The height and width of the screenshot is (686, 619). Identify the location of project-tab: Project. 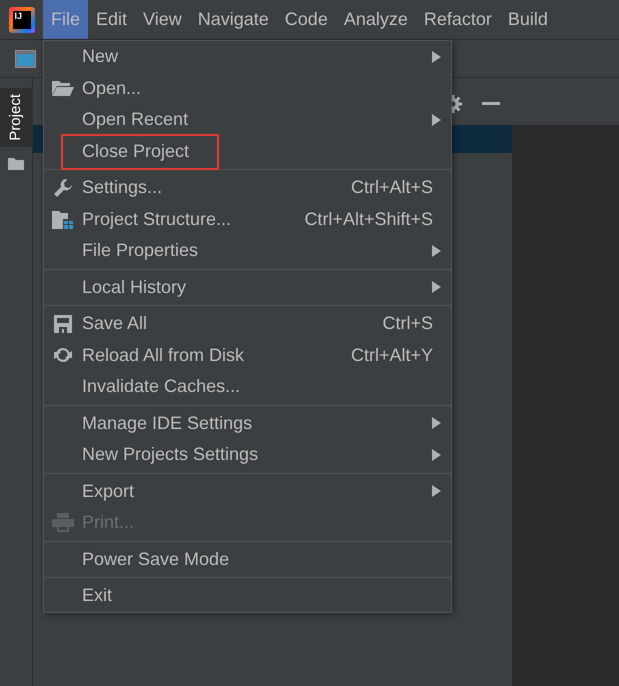
(16, 117).